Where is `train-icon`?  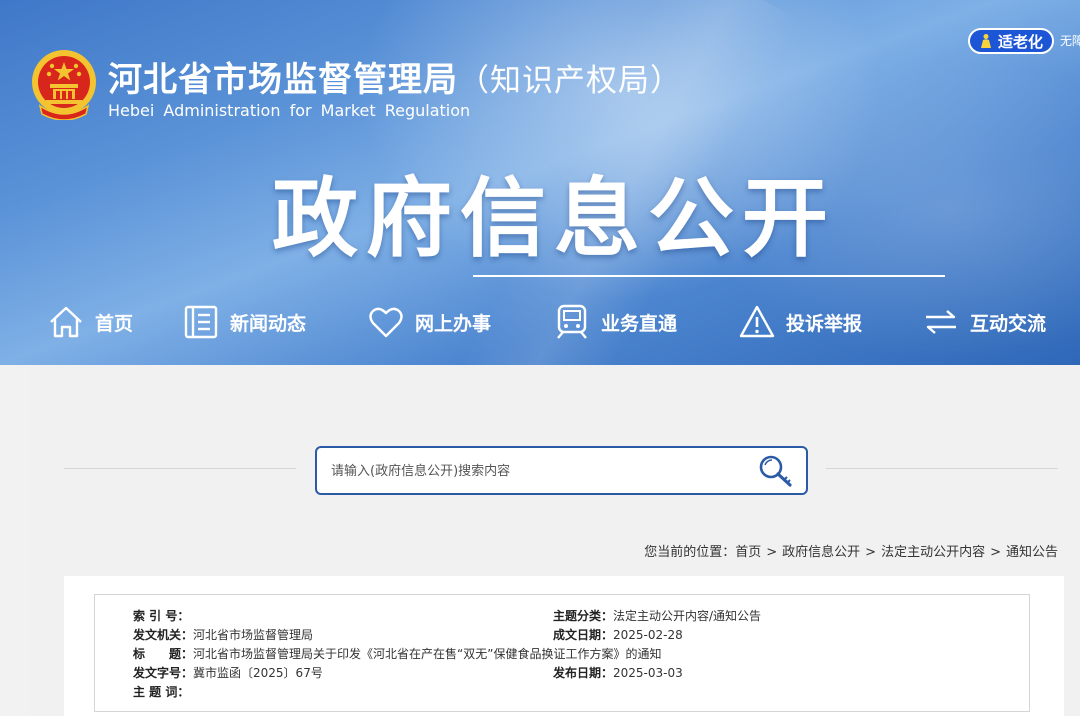 train-icon is located at coordinates (572, 321).